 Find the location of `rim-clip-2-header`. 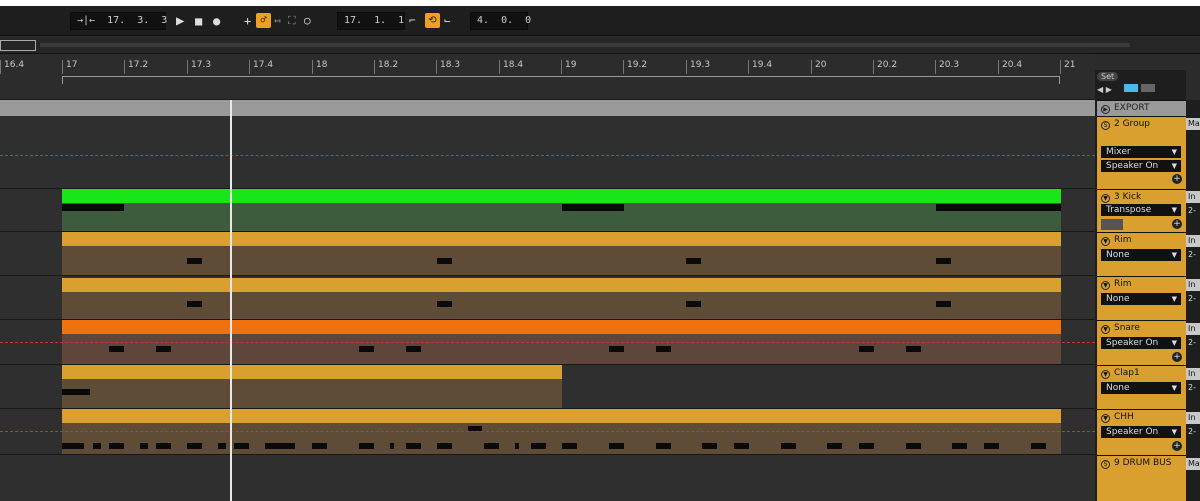

rim-clip-2-header is located at coordinates (561, 285).